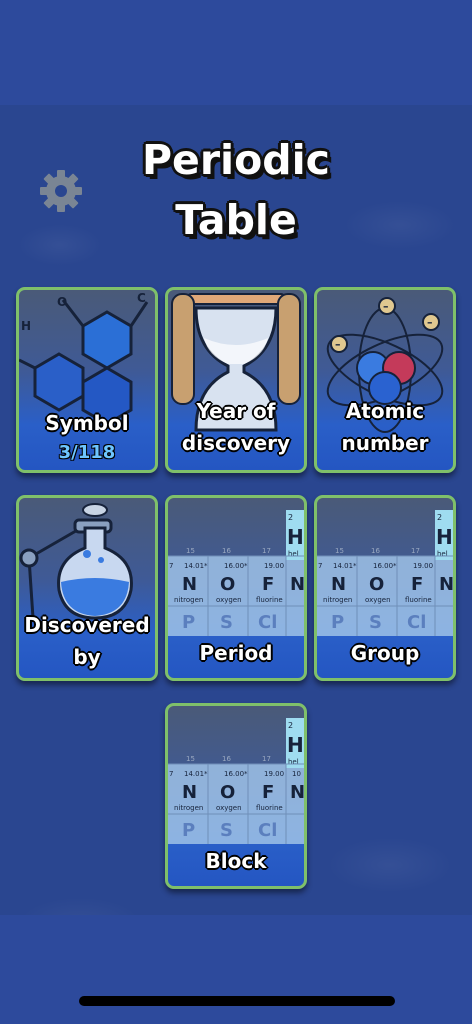  I want to click on group-label: Group, so click(385, 653).